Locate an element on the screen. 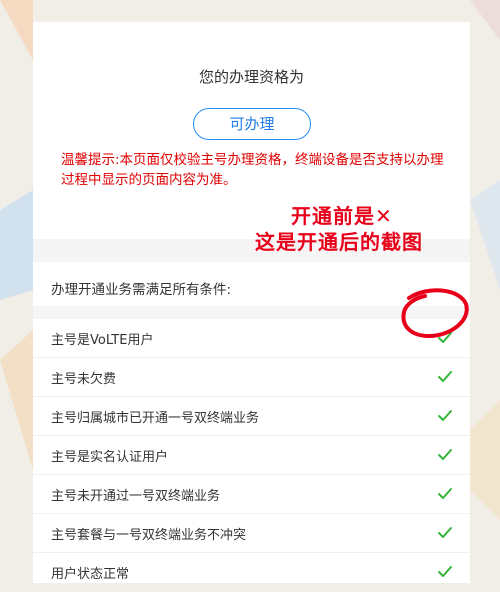 The height and width of the screenshot is (592, 500). requirement-label: 主号套餐与一号双终端业务不冲突 is located at coordinates (149, 535).